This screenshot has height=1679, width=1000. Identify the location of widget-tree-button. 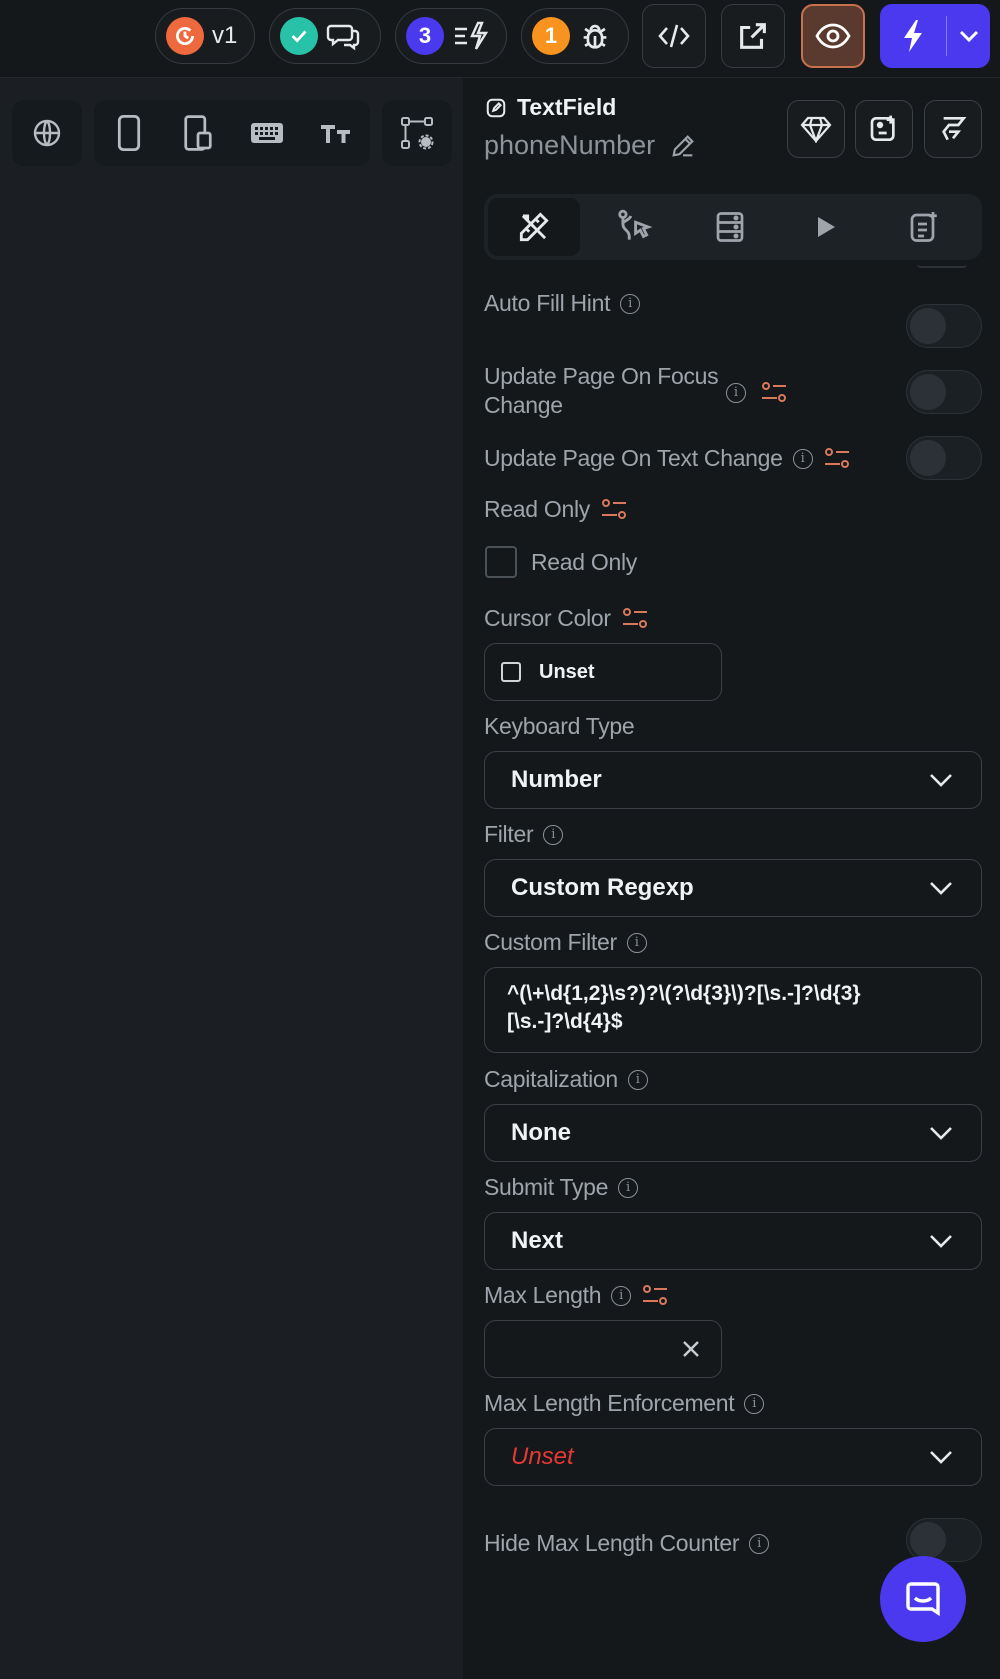
(953, 129).